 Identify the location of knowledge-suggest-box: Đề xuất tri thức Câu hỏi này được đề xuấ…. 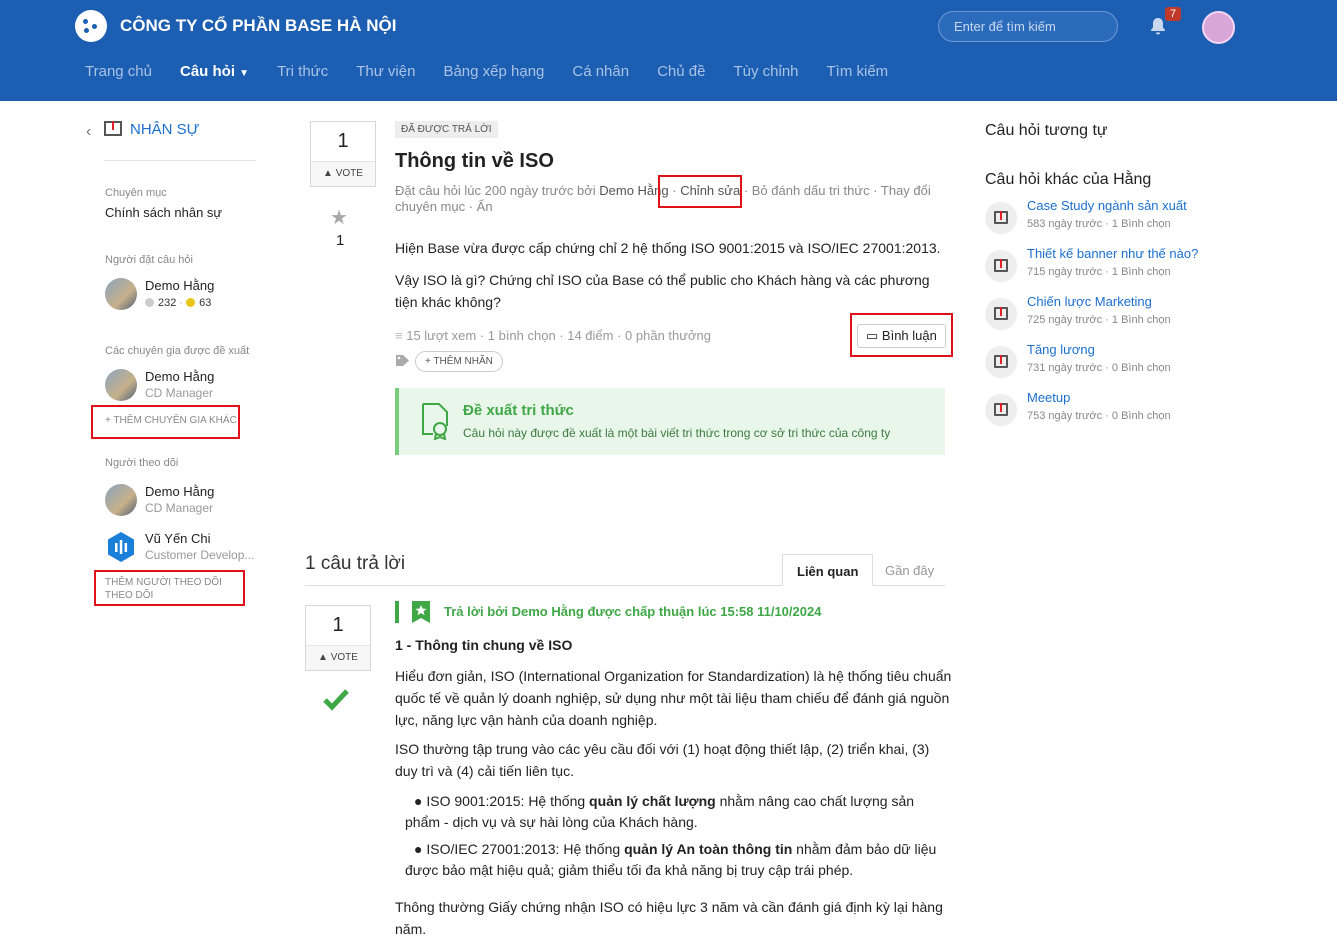
(670, 421).